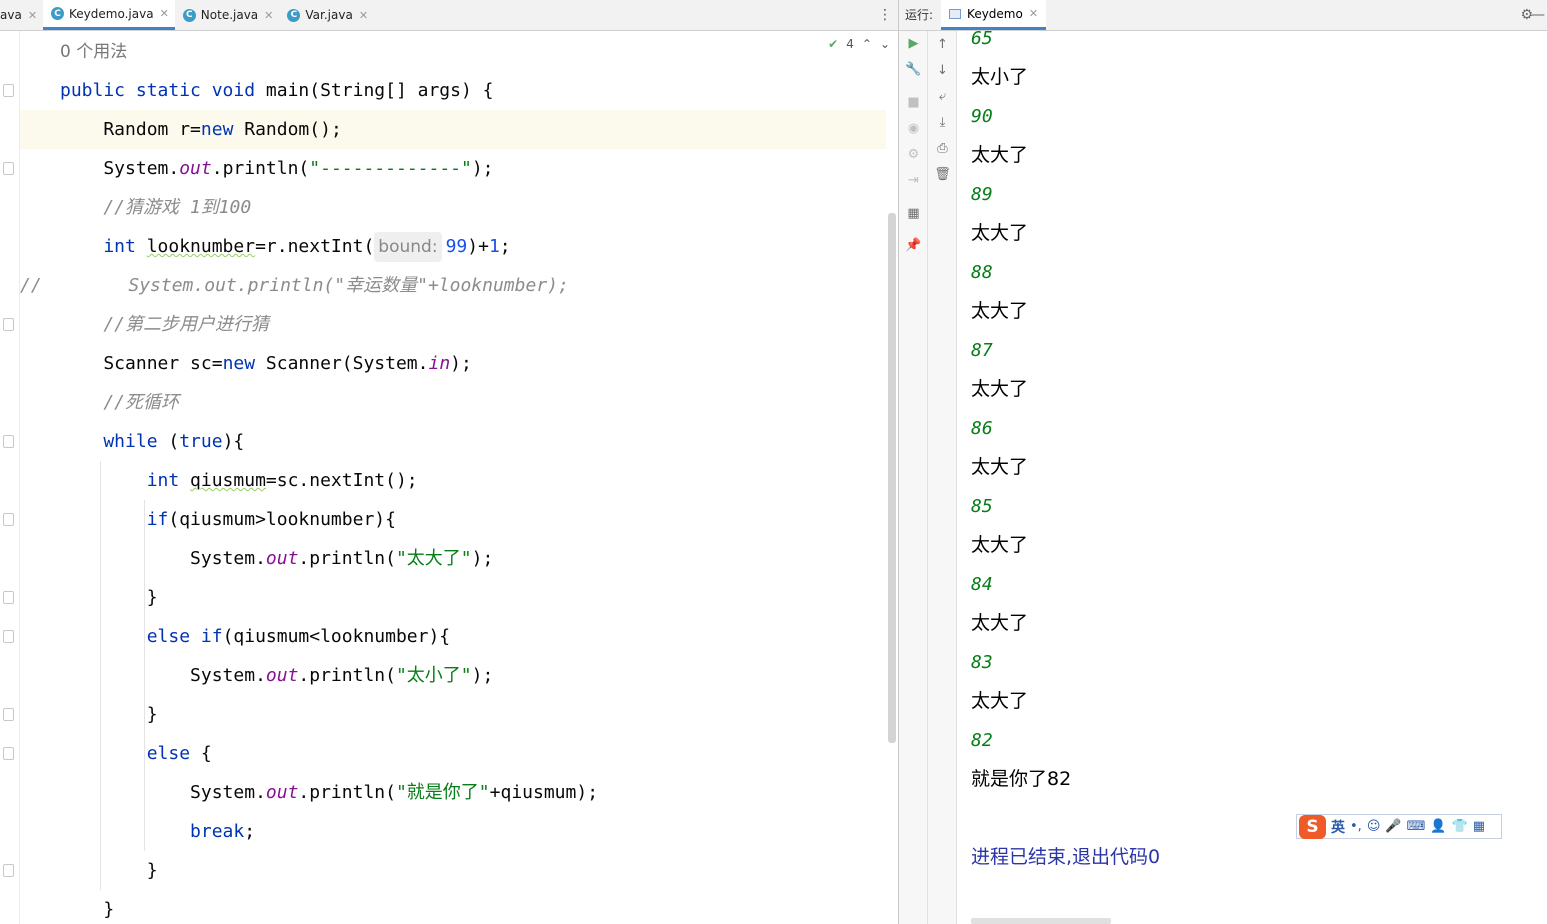  What do you see at coordinates (120, 402) in the screenshot?
I see `code-token: //死循环` at bounding box center [120, 402].